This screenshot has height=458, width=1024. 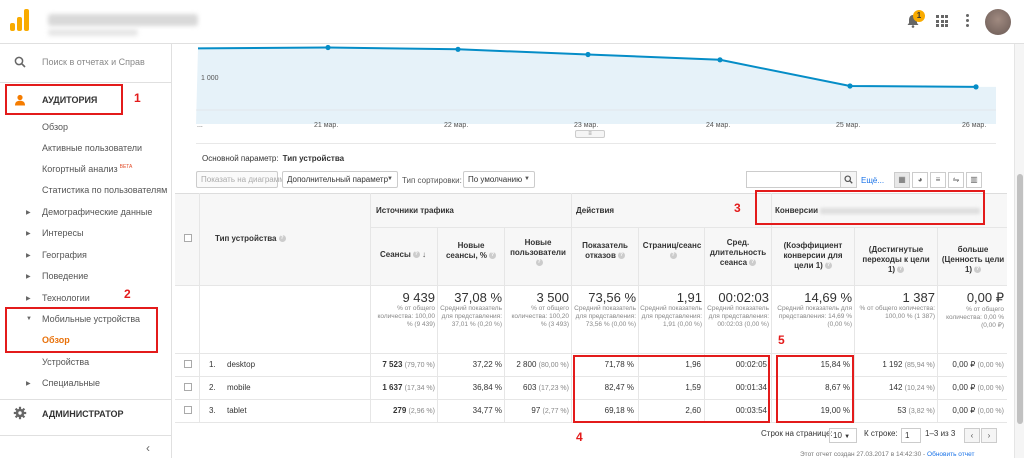 What do you see at coordinates (28, 384) in the screenshot?
I see `expand-arrow-icon: ▶` at bounding box center [28, 384].